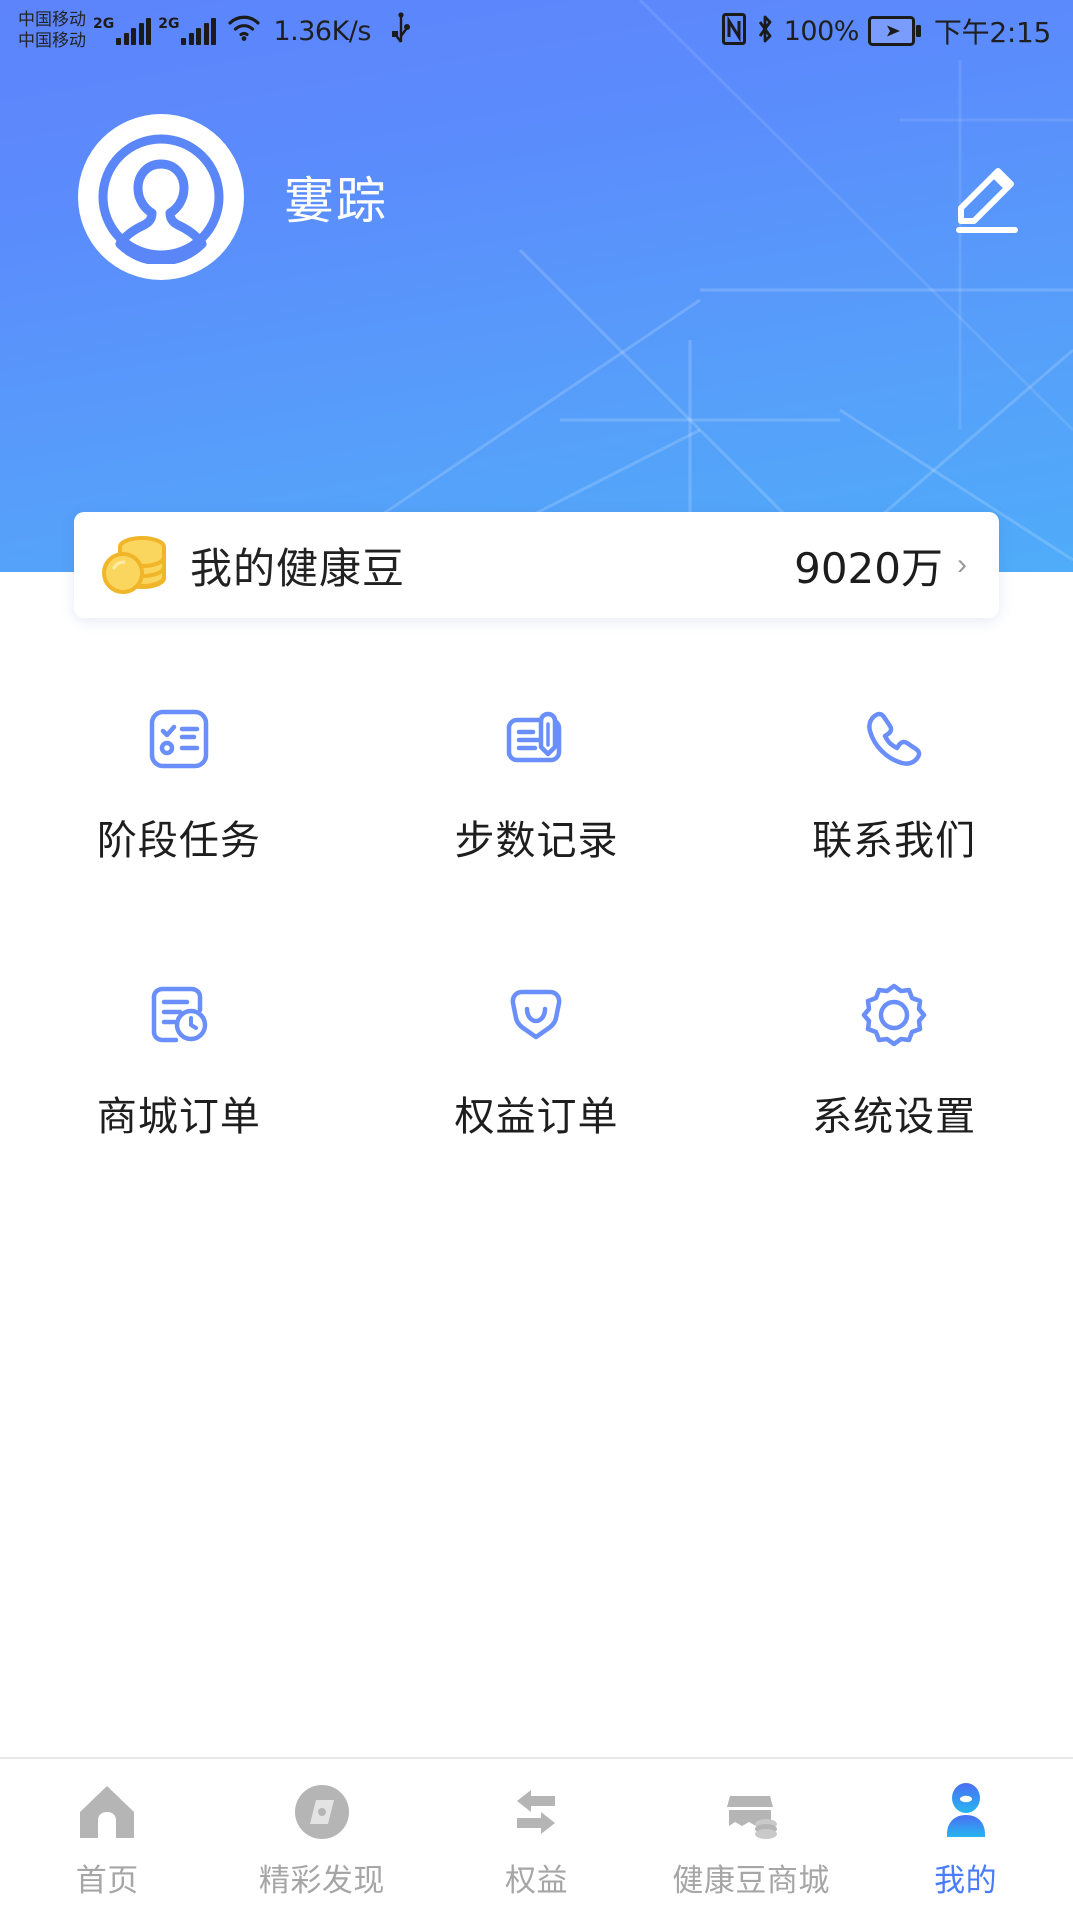 This screenshot has height=1913, width=1073. Describe the element at coordinates (536, 31) in the screenshot. I see `status-bar: 中国移动 中国移动 2G 2G 1.36K/s 100% 下午2:15` at that location.